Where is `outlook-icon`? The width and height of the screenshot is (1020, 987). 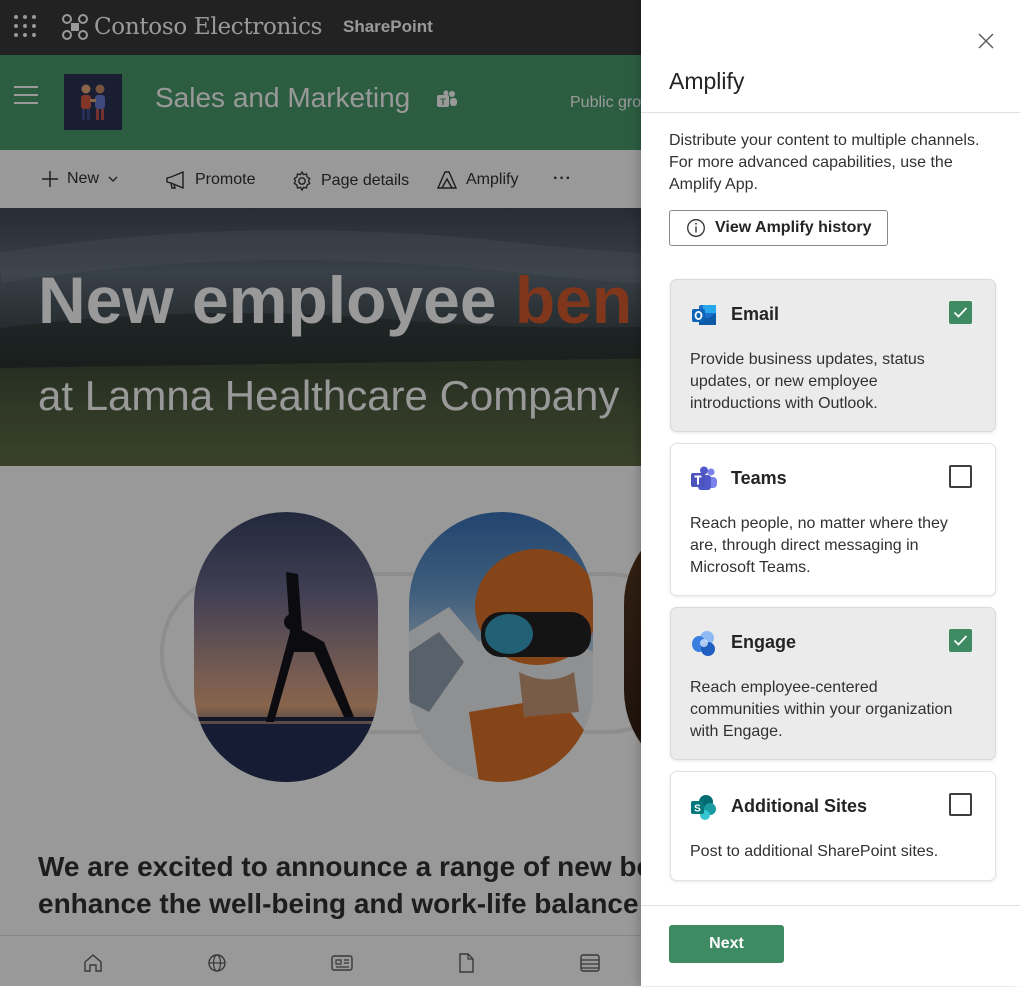 outlook-icon is located at coordinates (704, 315).